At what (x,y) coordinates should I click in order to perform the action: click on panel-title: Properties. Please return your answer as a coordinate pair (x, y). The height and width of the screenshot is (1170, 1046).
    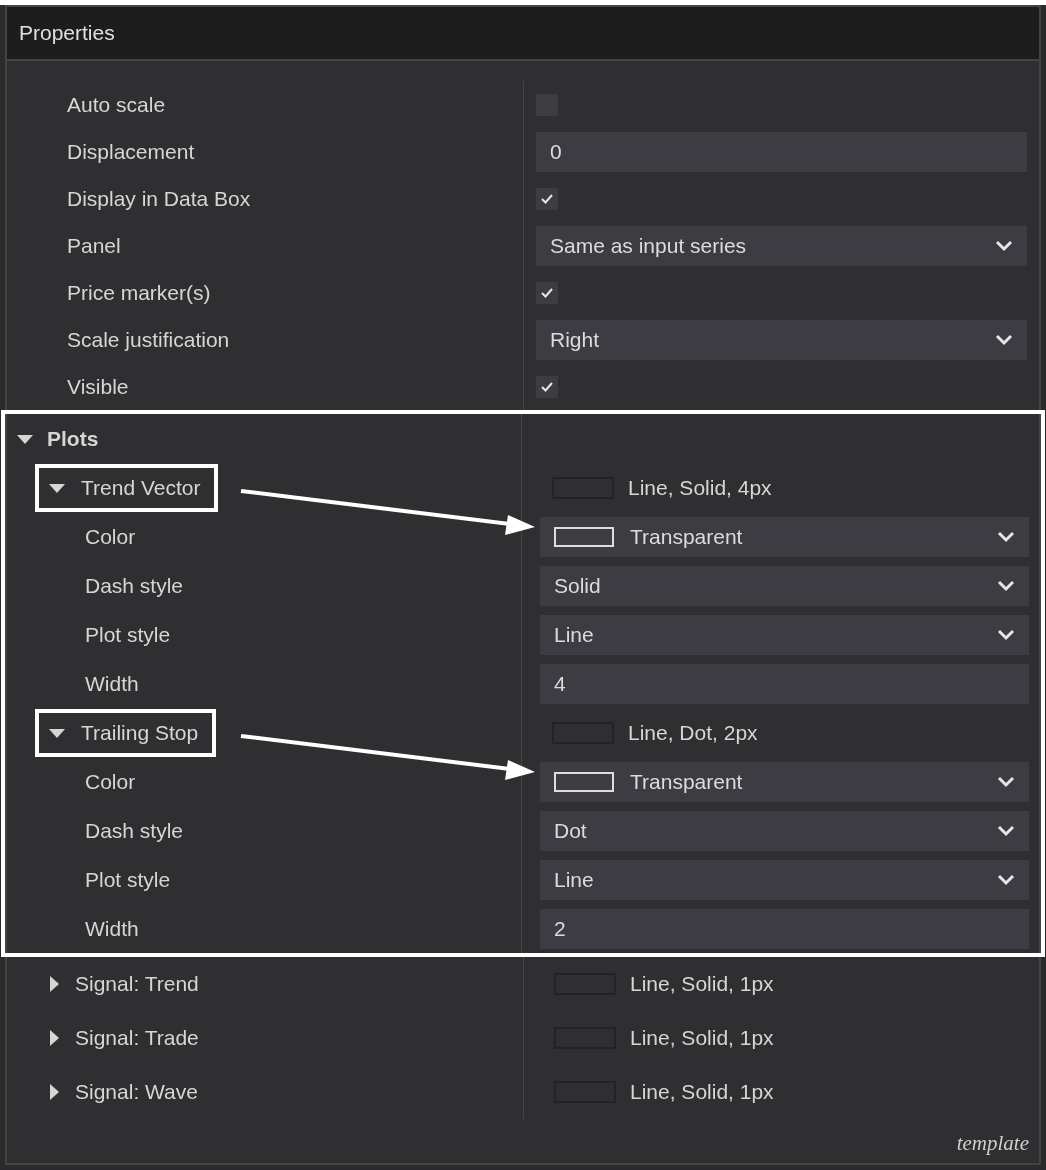
    Looking at the image, I should click on (523, 34).